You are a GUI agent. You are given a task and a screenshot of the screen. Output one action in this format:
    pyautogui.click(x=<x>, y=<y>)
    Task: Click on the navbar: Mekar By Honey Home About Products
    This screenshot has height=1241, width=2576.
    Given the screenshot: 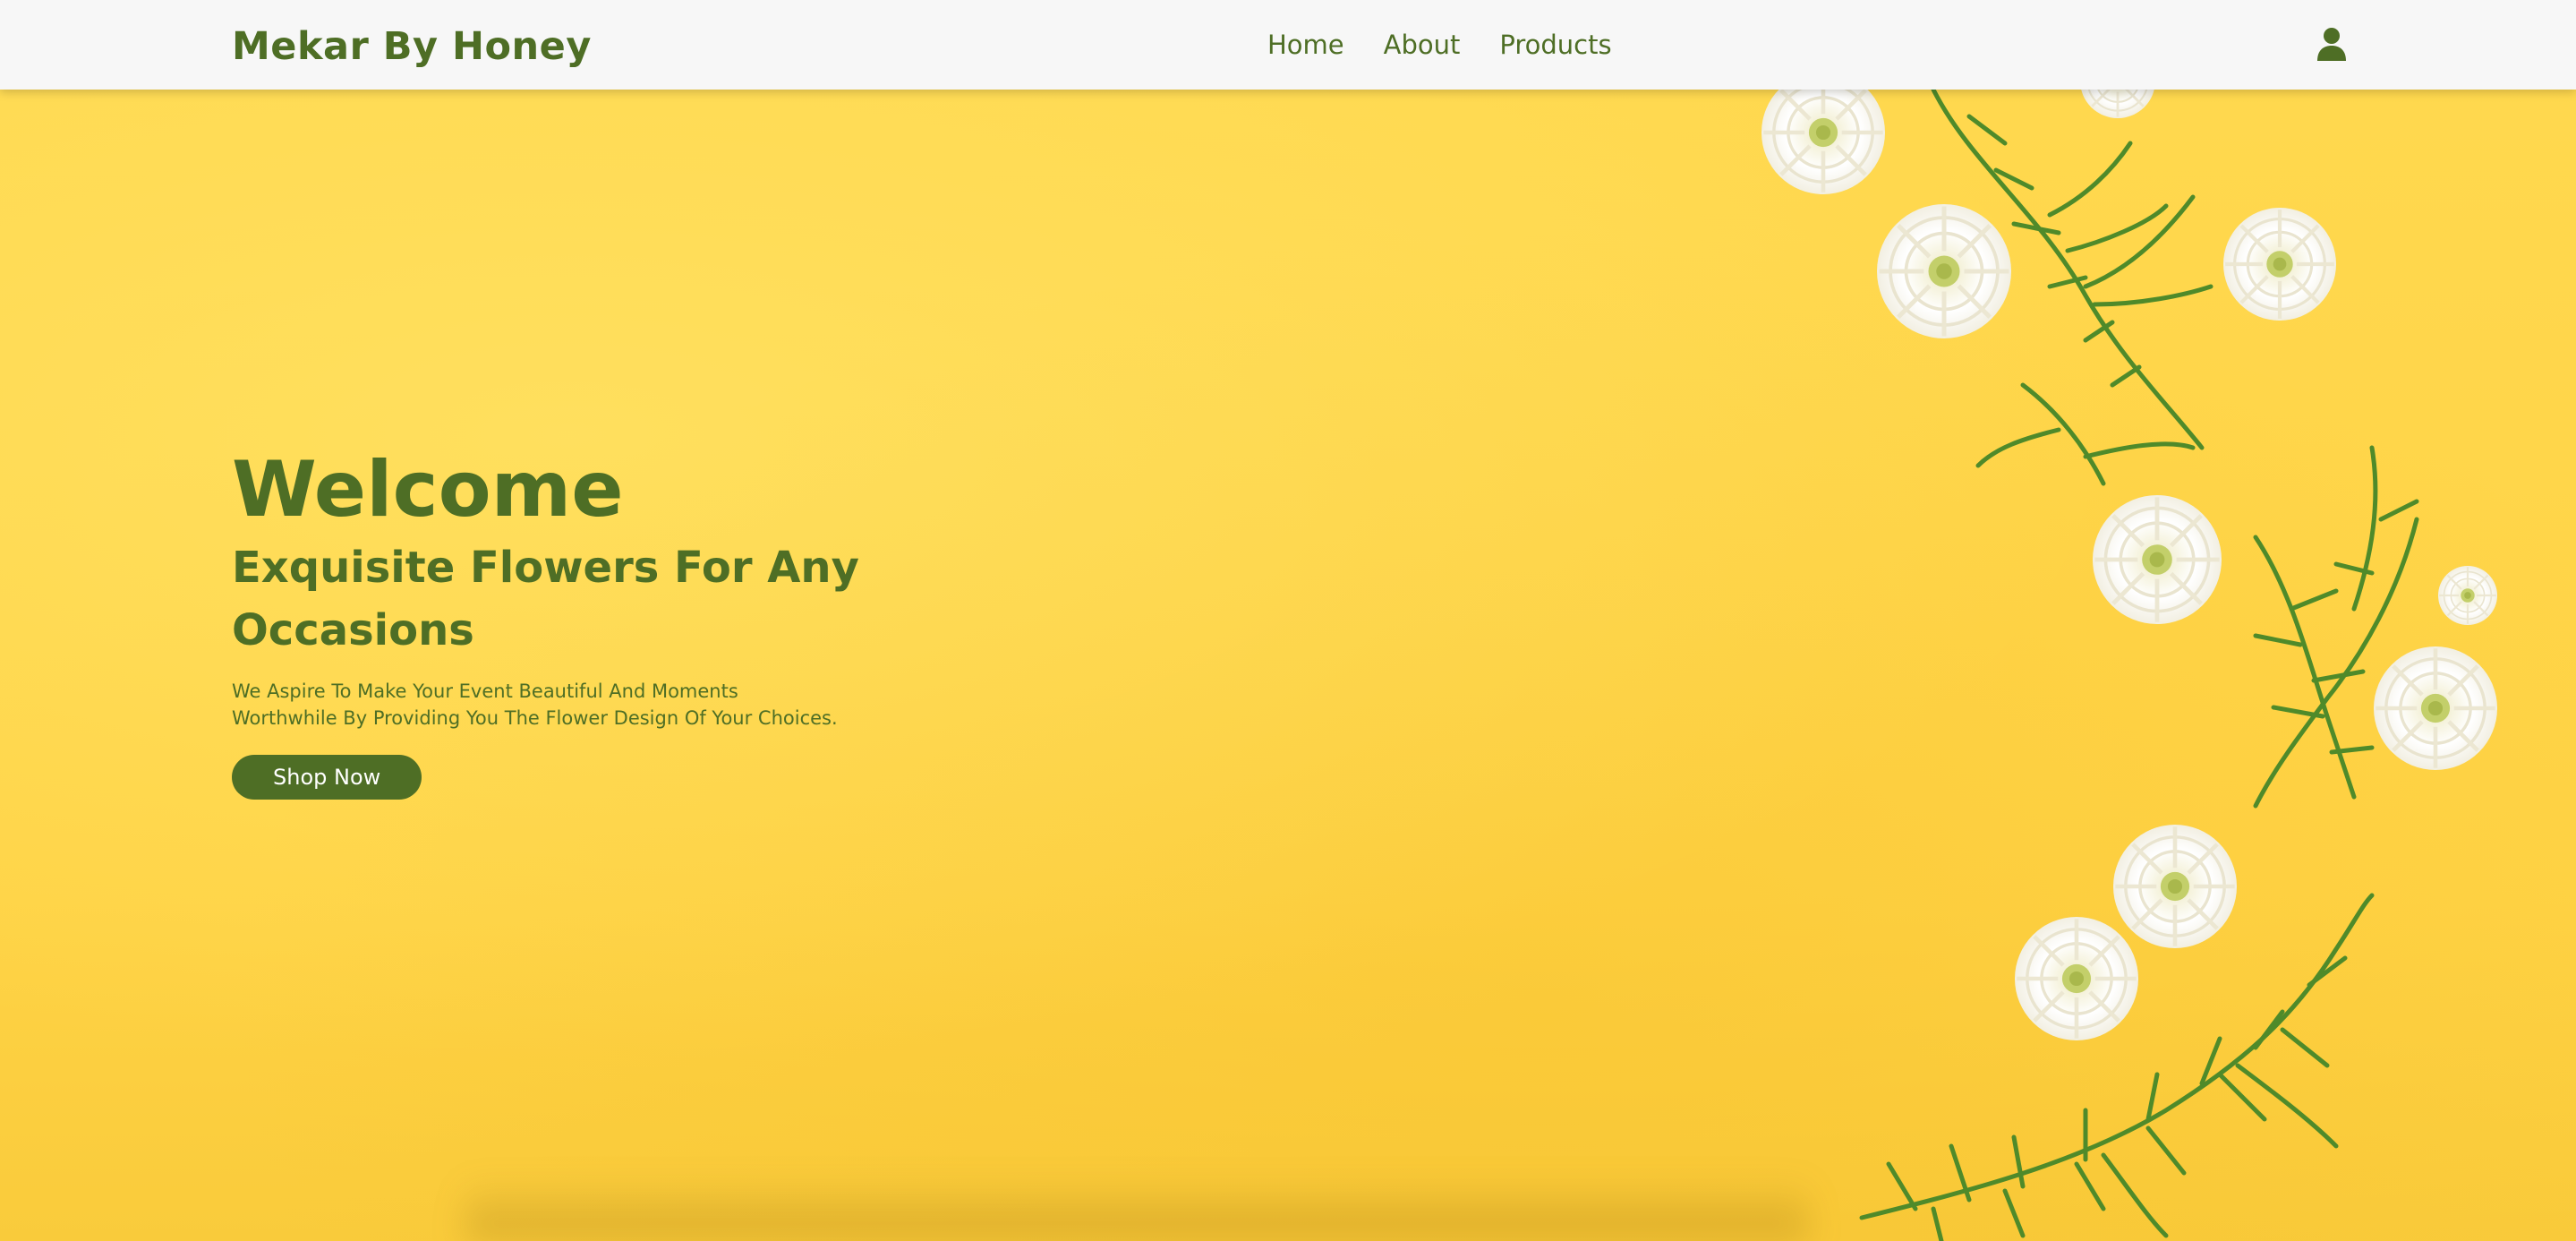 What is the action you would take?
    pyautogui.click(x=1288, y=45)
    